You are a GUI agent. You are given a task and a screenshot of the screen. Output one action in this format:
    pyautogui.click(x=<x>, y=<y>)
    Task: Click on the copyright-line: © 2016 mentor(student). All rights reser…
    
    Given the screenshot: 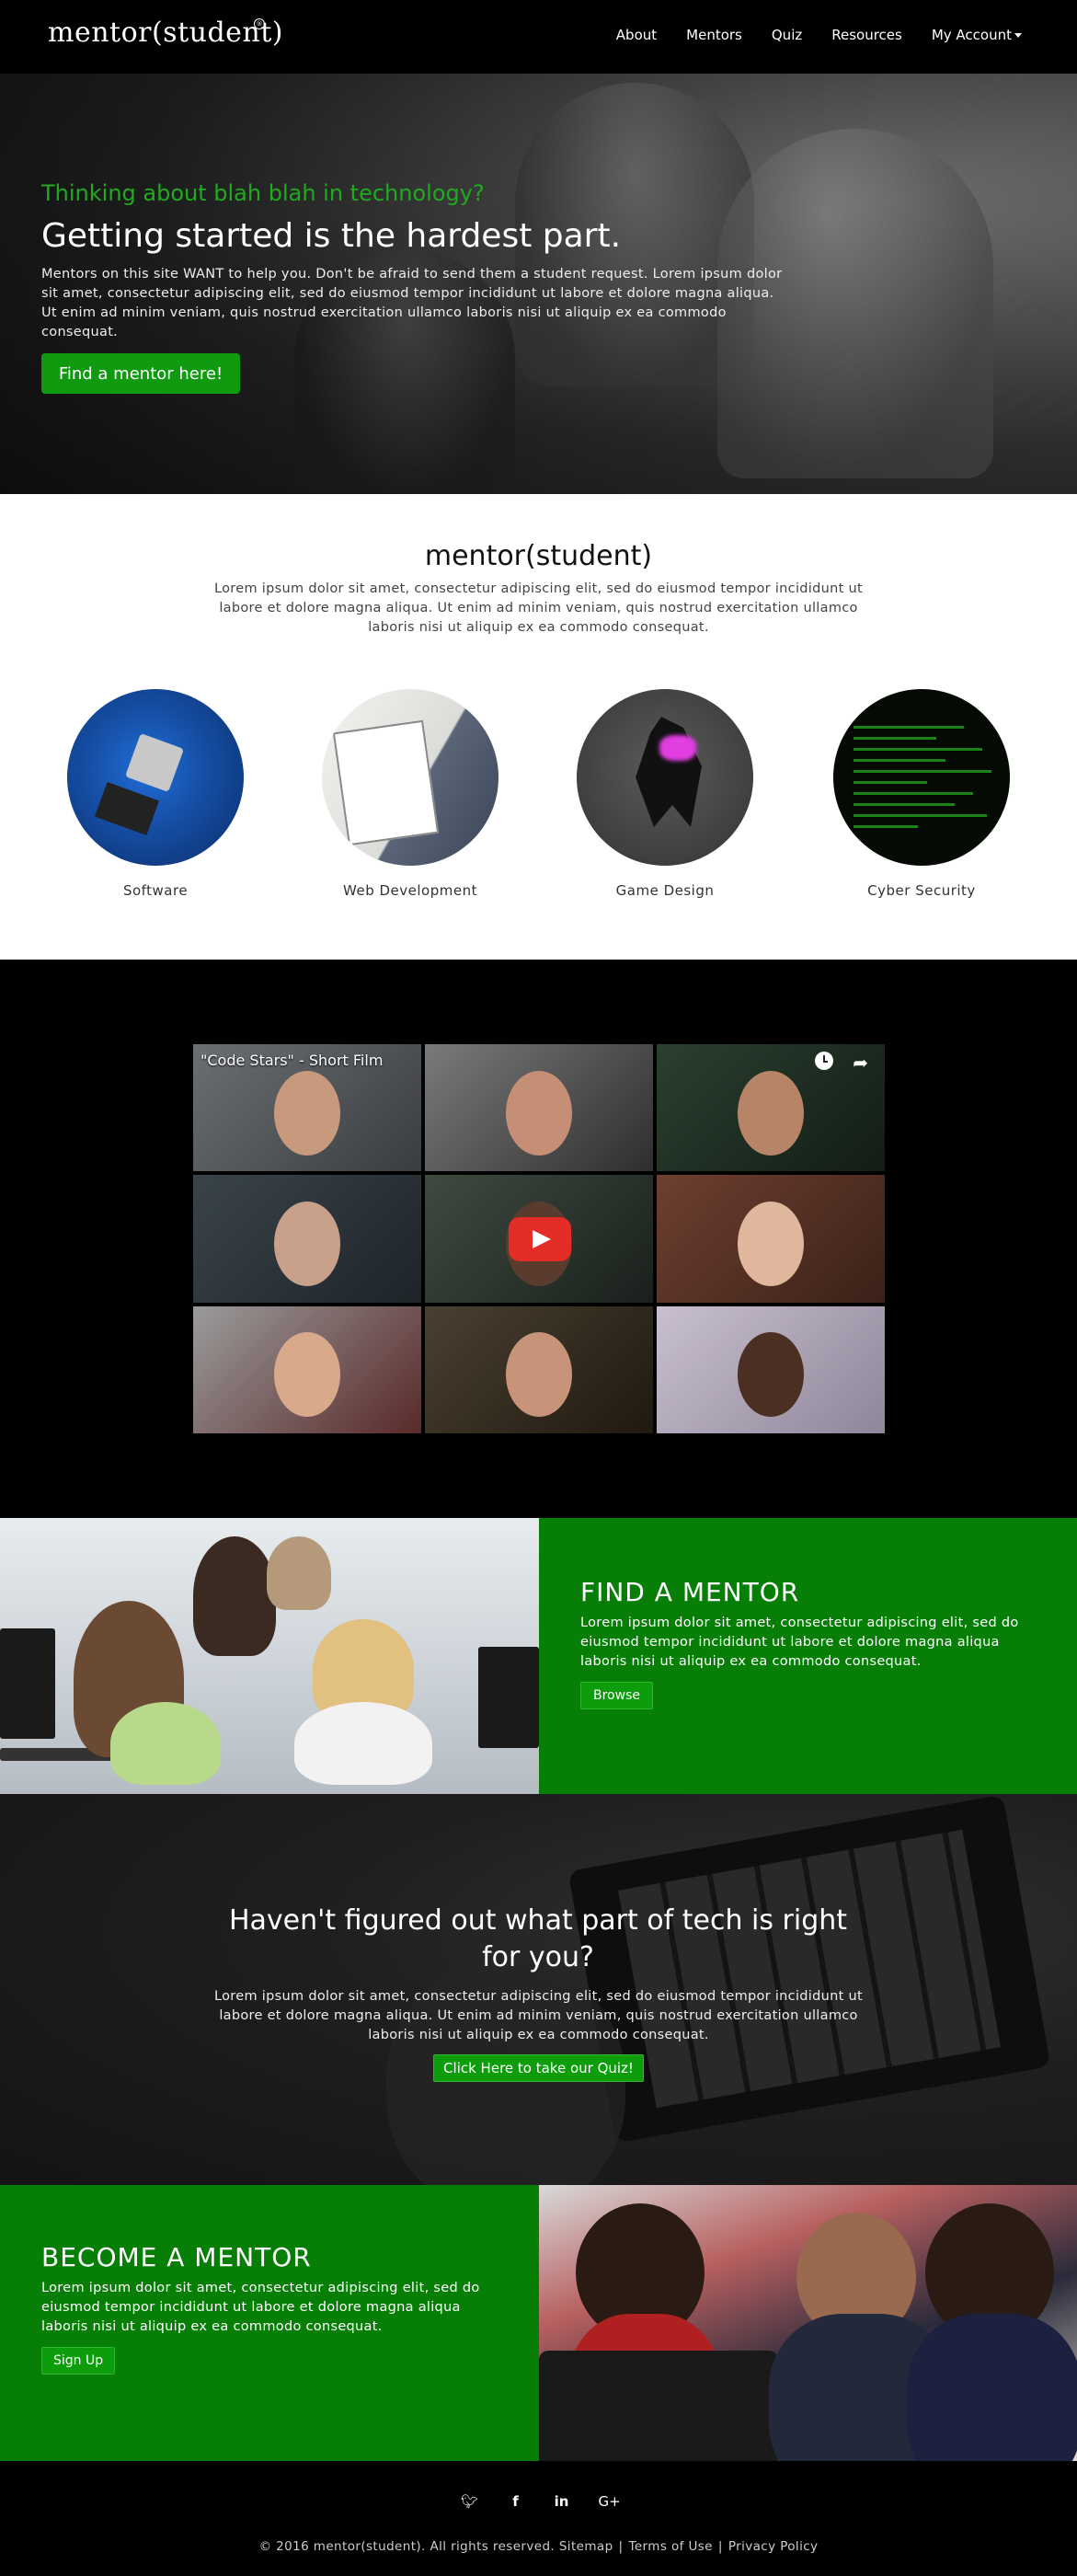 What is the action you would take?
    pyautogui.click(x=538, y=2546)
    